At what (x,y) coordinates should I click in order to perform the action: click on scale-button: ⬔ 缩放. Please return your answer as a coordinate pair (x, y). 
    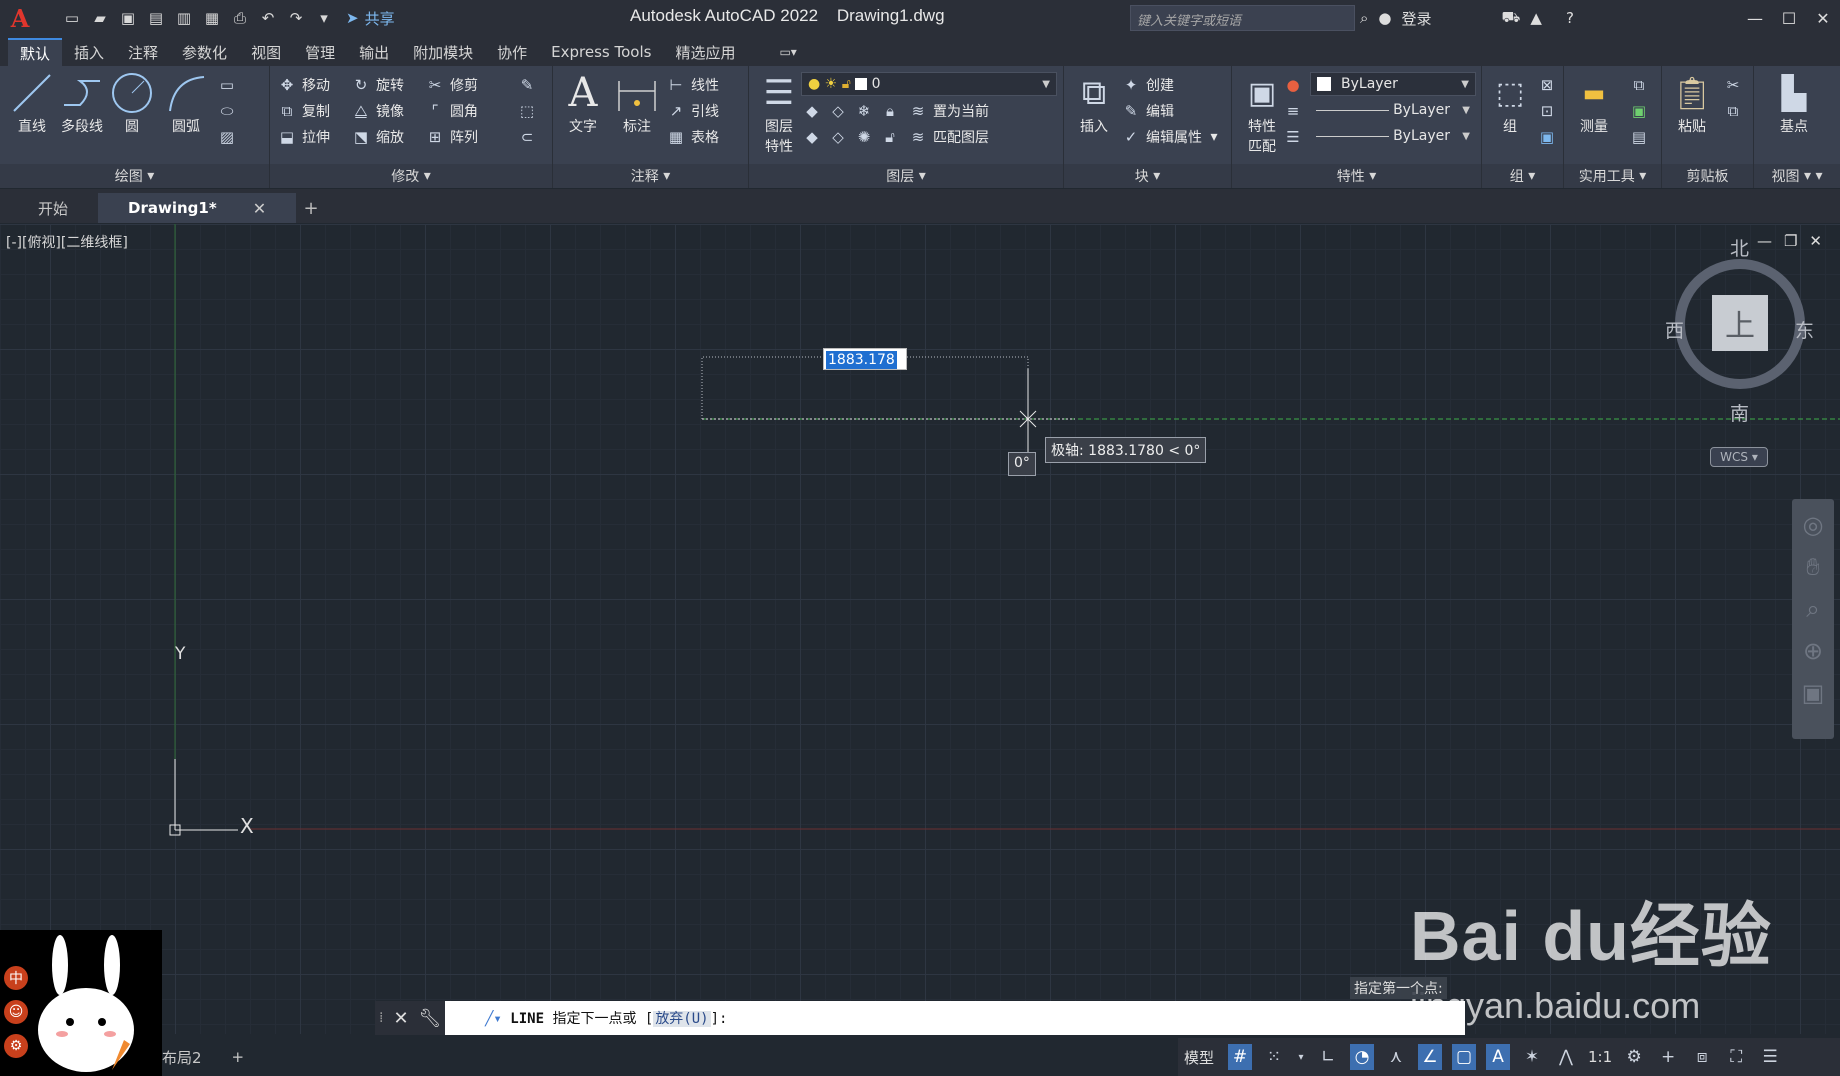
    Looking at the image, I should click on (377, 137).